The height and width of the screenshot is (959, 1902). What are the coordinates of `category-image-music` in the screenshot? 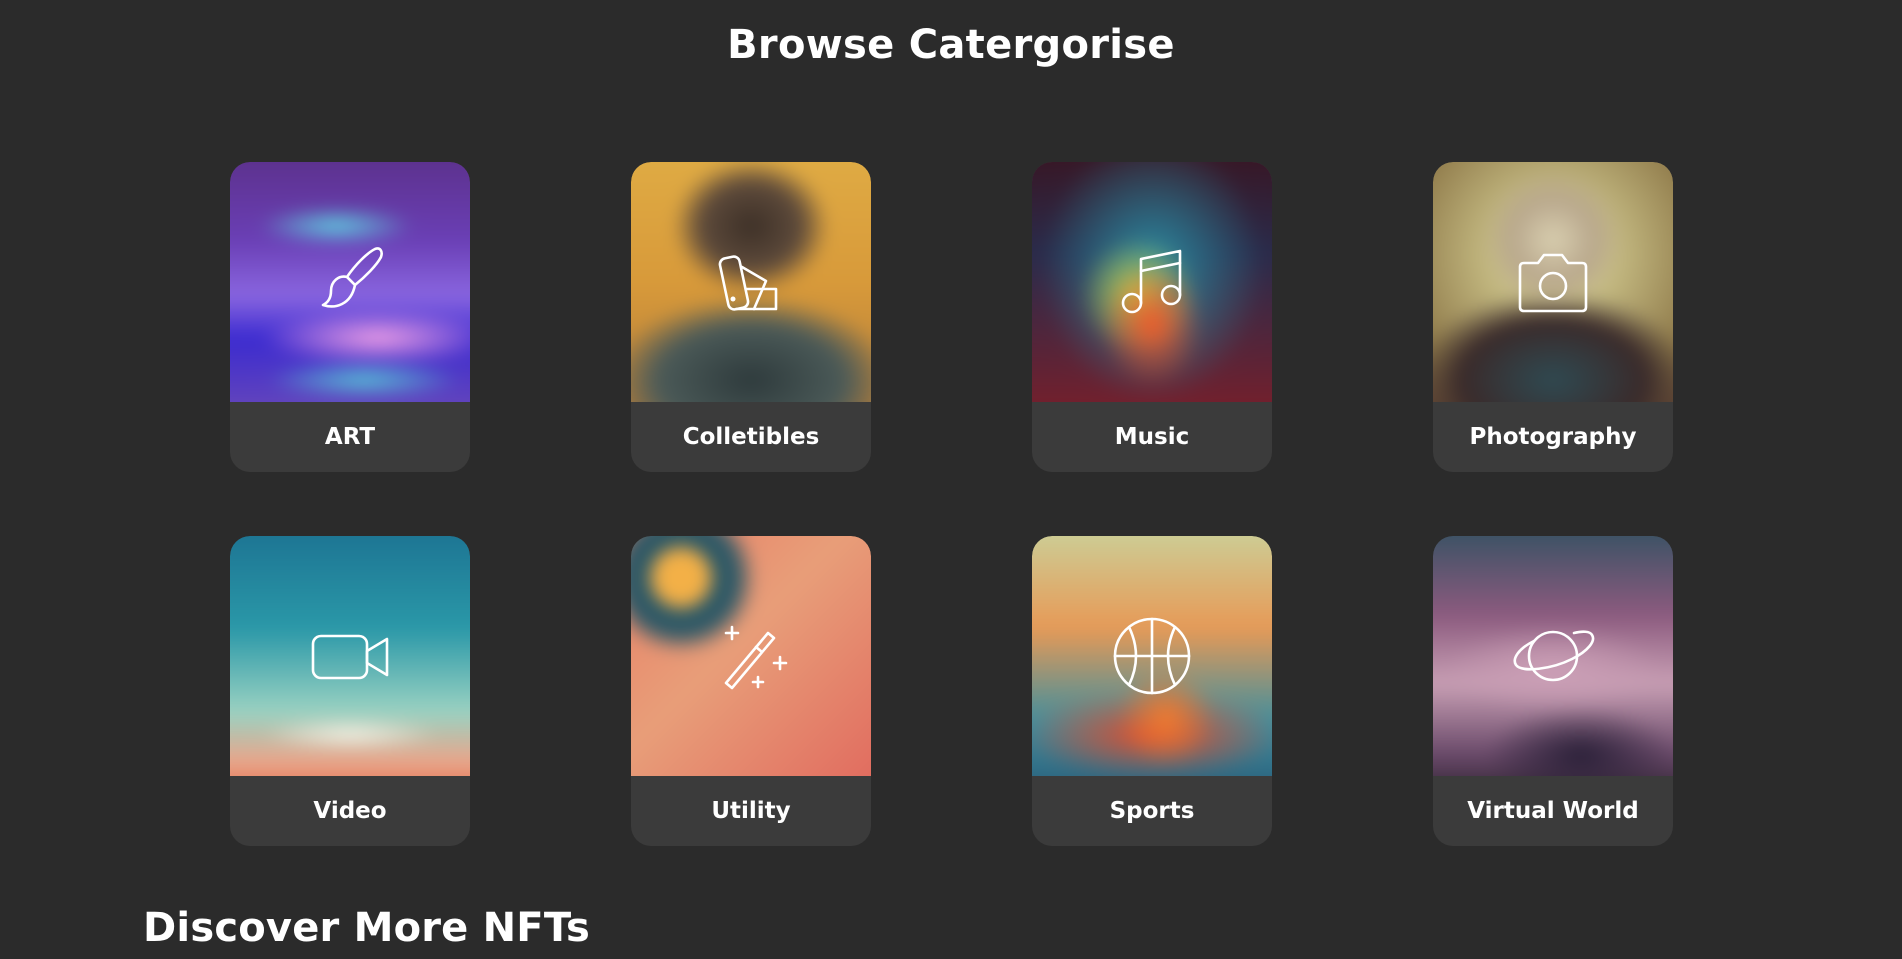 It's located at (1152, 282).